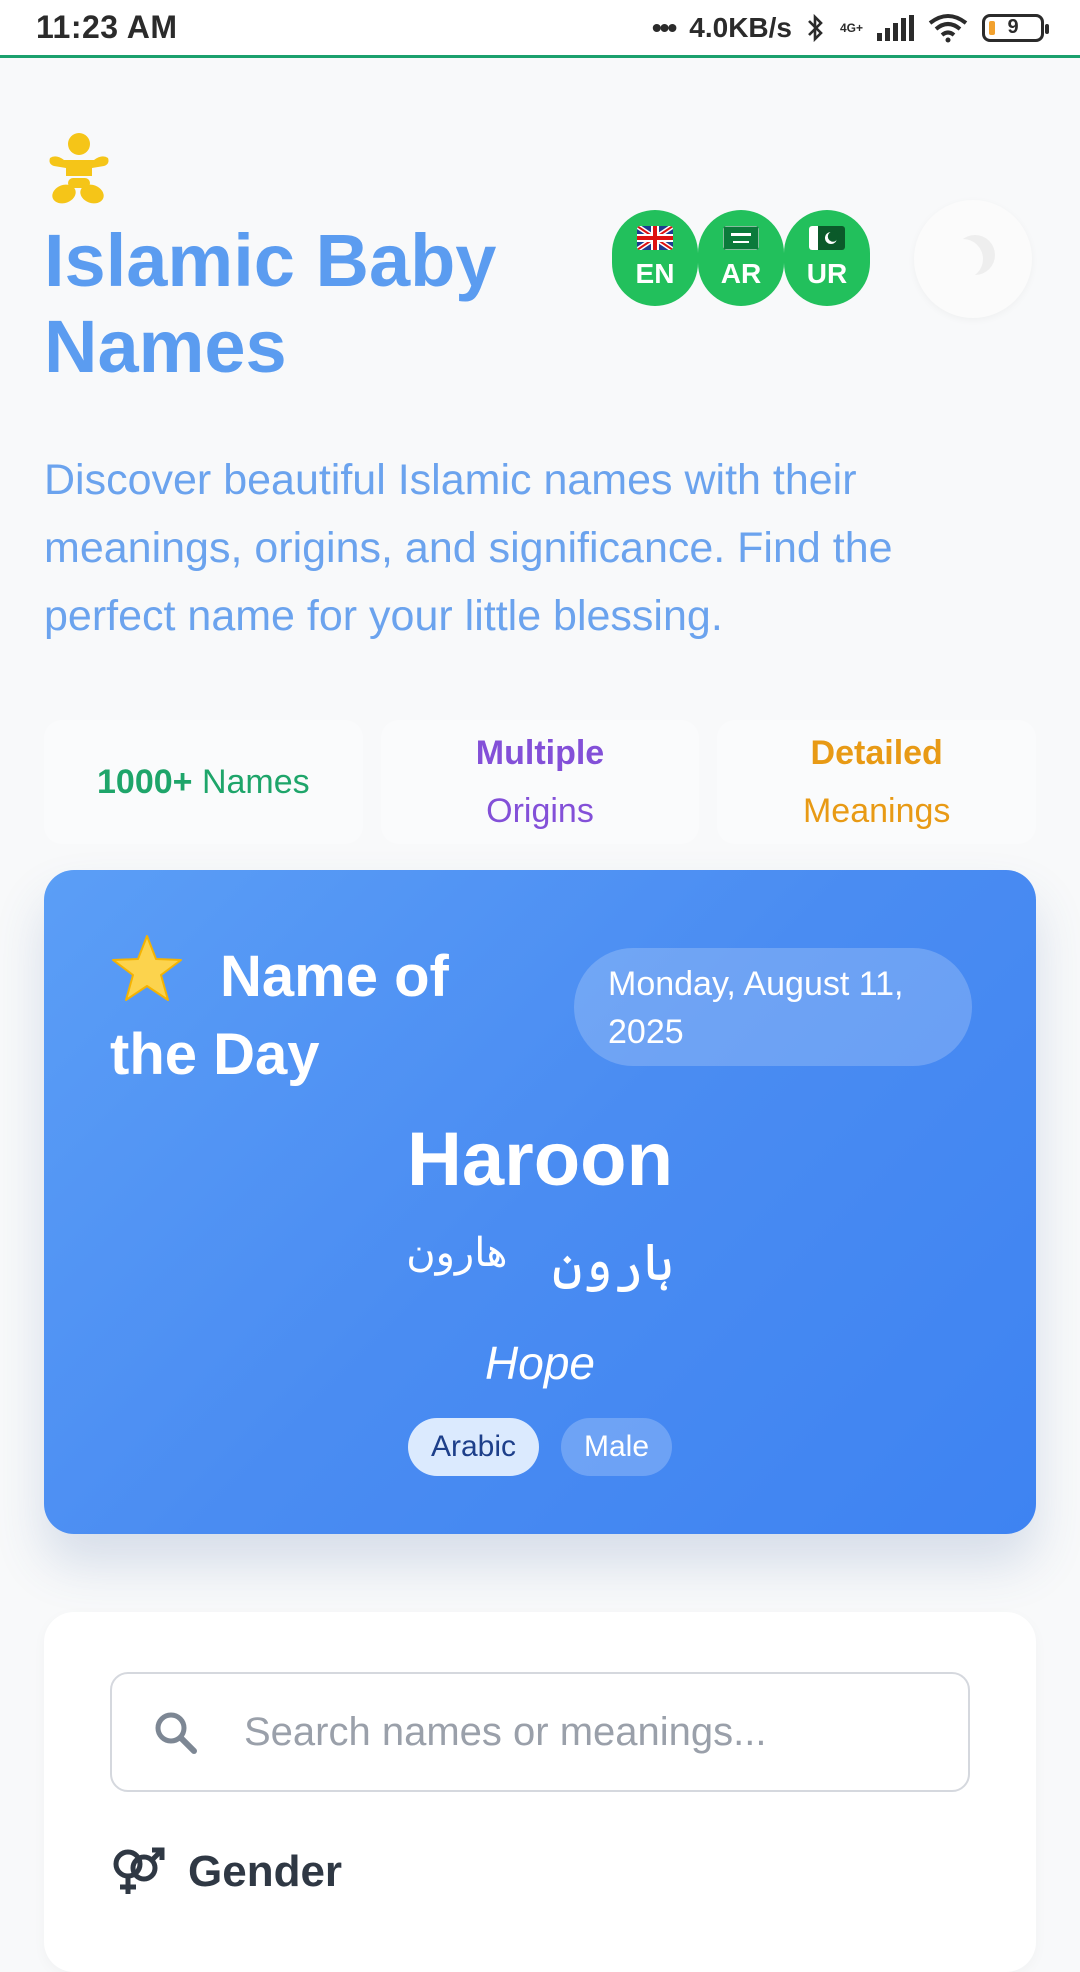 Image resolution: width=1080 pixels, height=1972 pixels. Describe the element at coordinates (741, 238) in the screenshot. I see `saudi-flag-icon` at that location.